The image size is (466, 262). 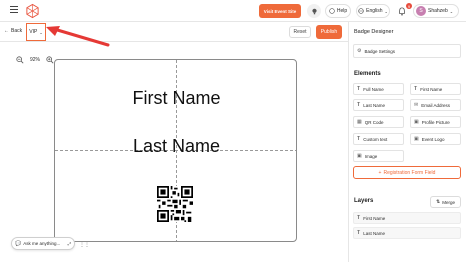 I want to click on language-label: English, so click(x=374, y=11).